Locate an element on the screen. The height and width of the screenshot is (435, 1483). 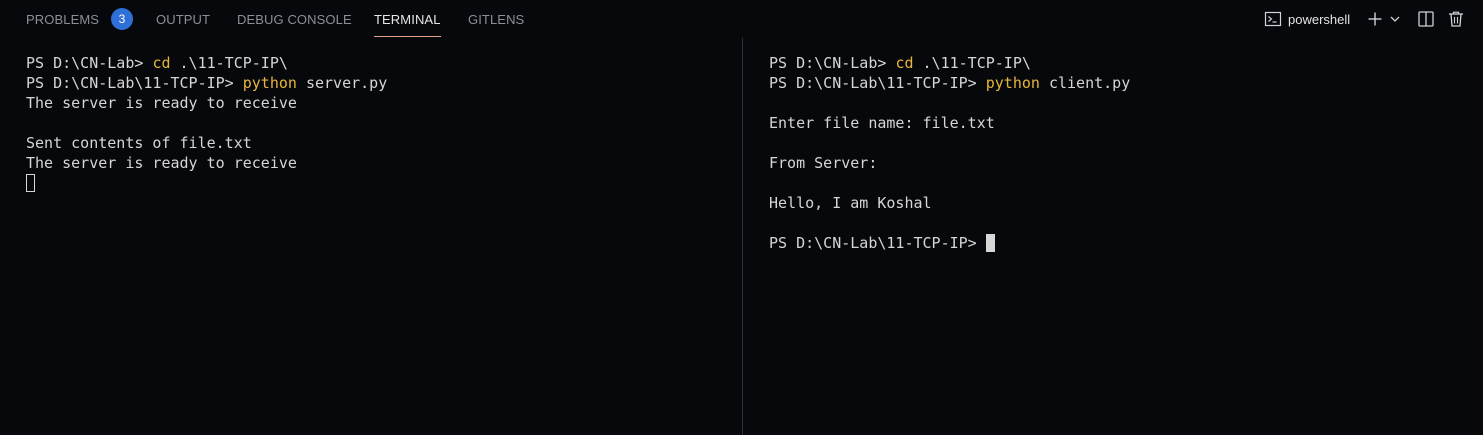
tab-problems: PROBLEMS 3 is located at coordinates (80, 19).